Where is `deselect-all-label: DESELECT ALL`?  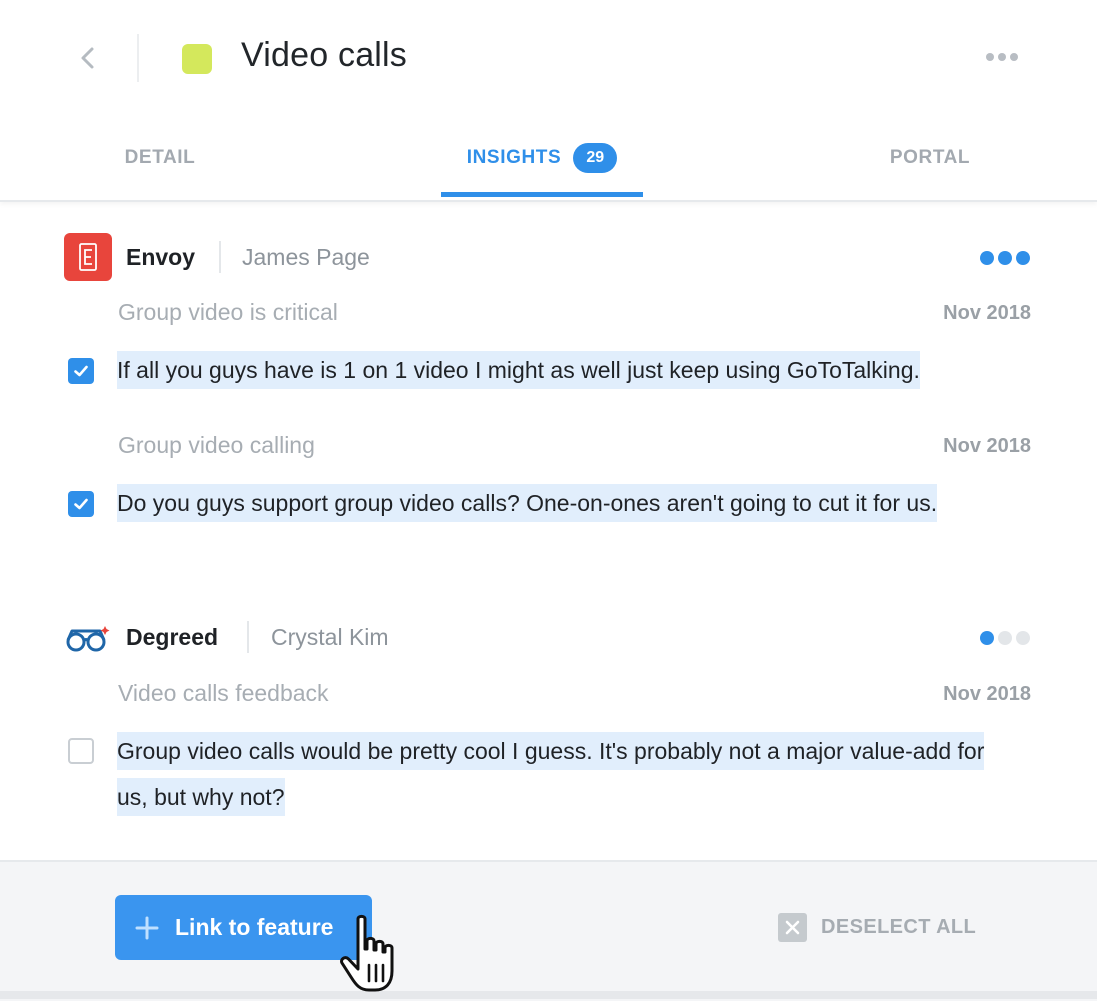
deselect-all-label: DESELECT ALL is located at coordinates (899, 927).